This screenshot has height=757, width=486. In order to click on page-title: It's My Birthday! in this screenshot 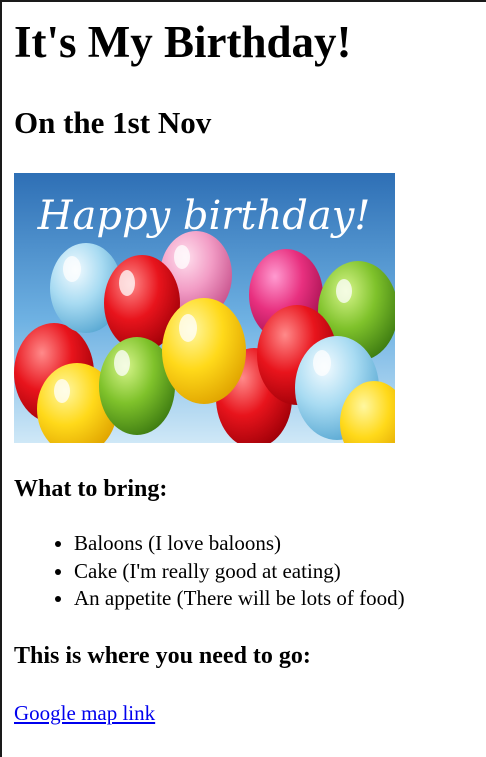, I will do `click(183, 42)`.